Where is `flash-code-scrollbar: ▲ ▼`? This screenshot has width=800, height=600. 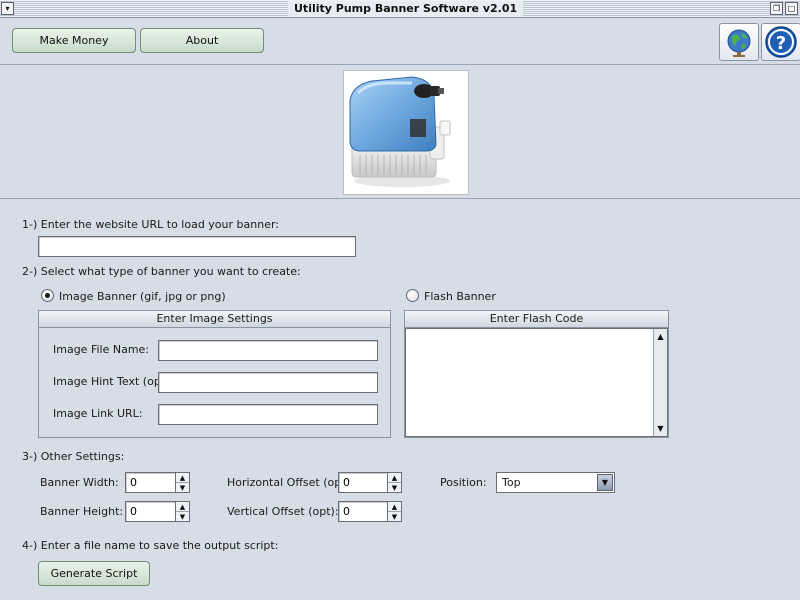 flash-code-scrollbar: ▲ ▼ is located at coordinates (660, 382).